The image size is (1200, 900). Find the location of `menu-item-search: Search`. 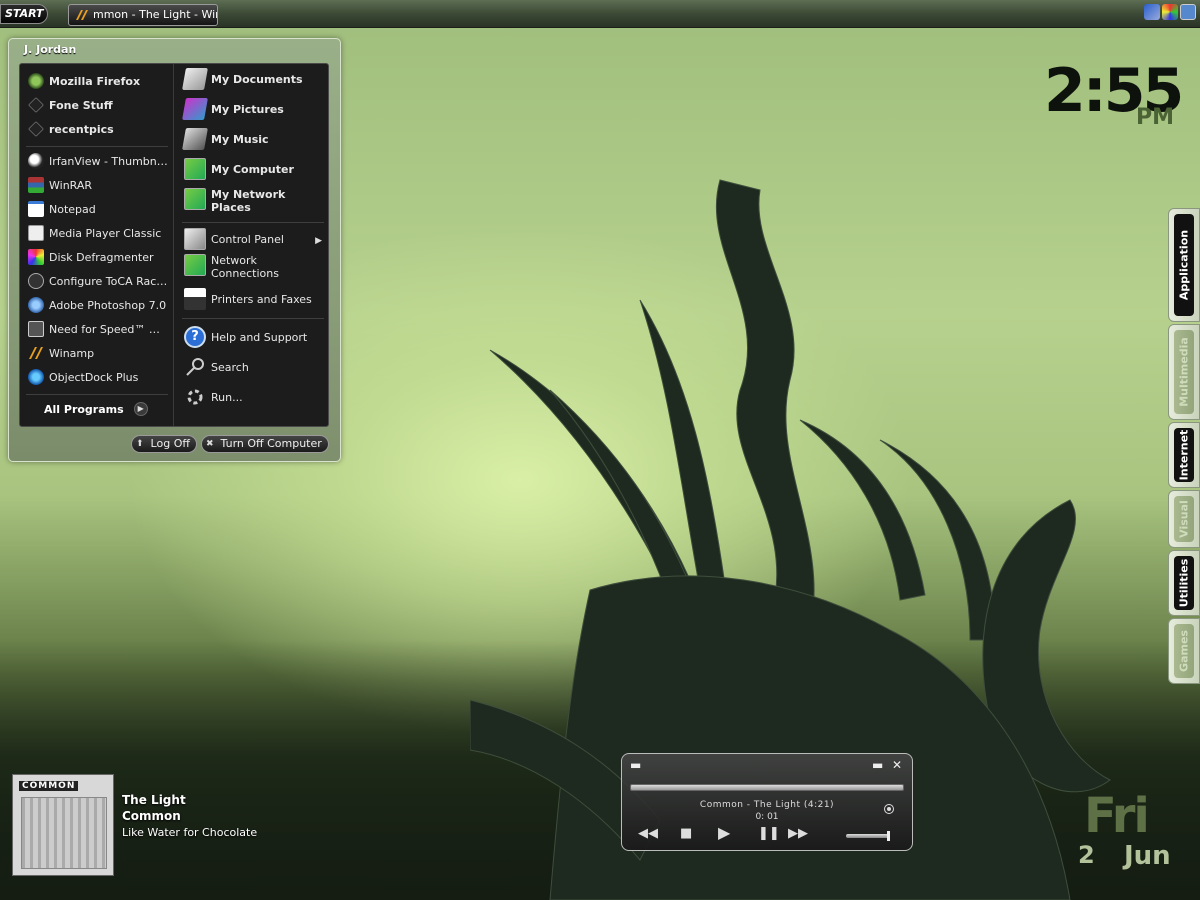

menu-item-search: Search is located at coordinates (216, 367).